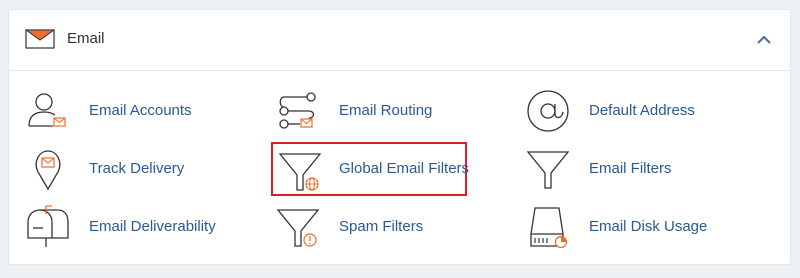  I want to click on email-deliverability-link: Email Deliverability, so click(135, 227).